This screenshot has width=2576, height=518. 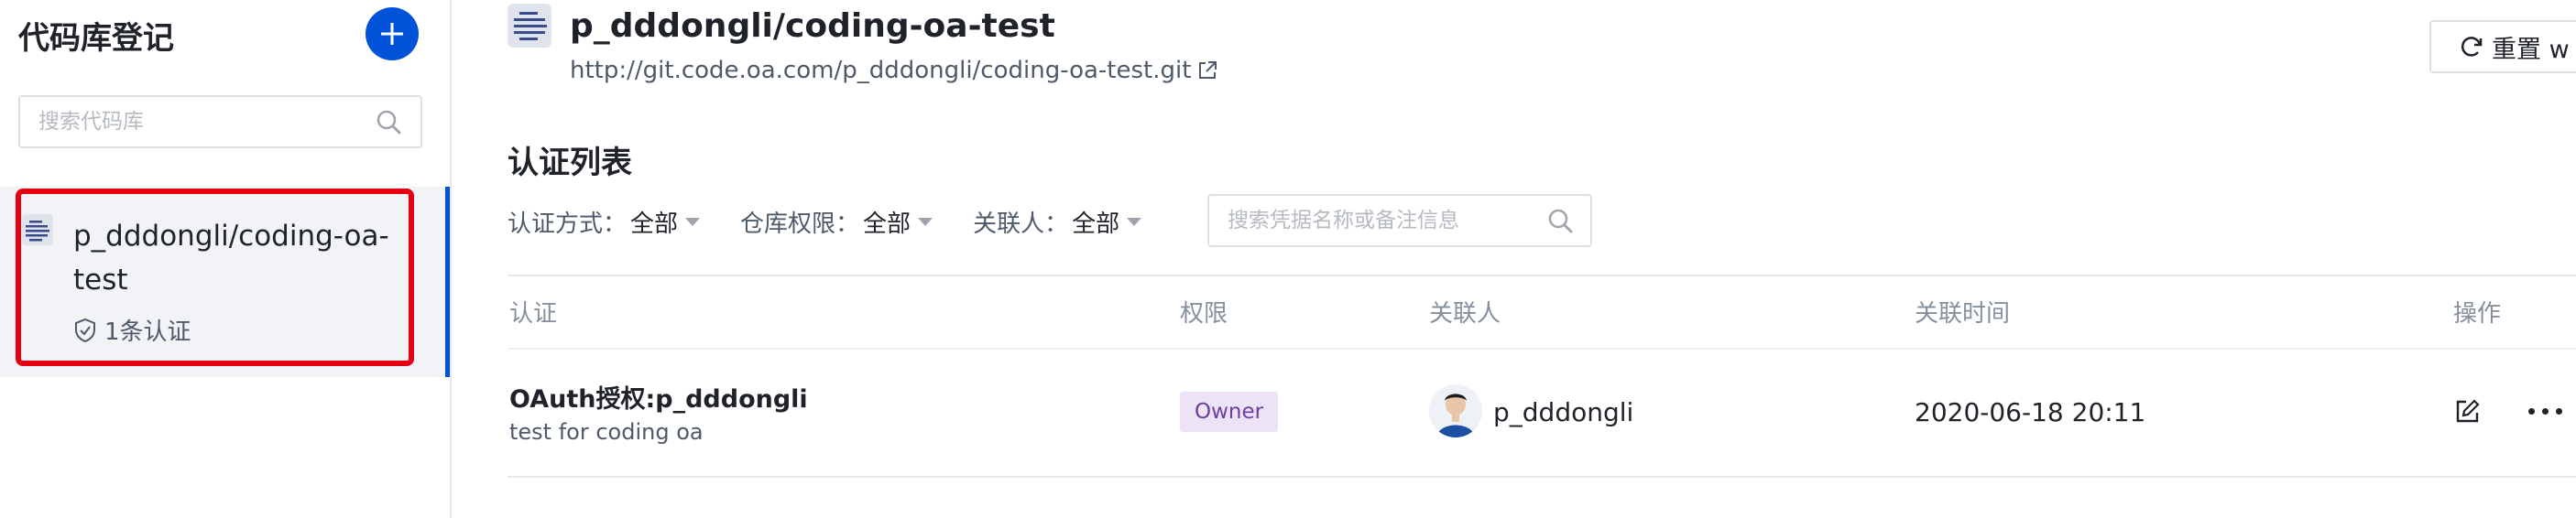 What do you see at coordinates (207, 122) in the screenshot?
I see `repo-search-input` at bounding box center [207, 122].